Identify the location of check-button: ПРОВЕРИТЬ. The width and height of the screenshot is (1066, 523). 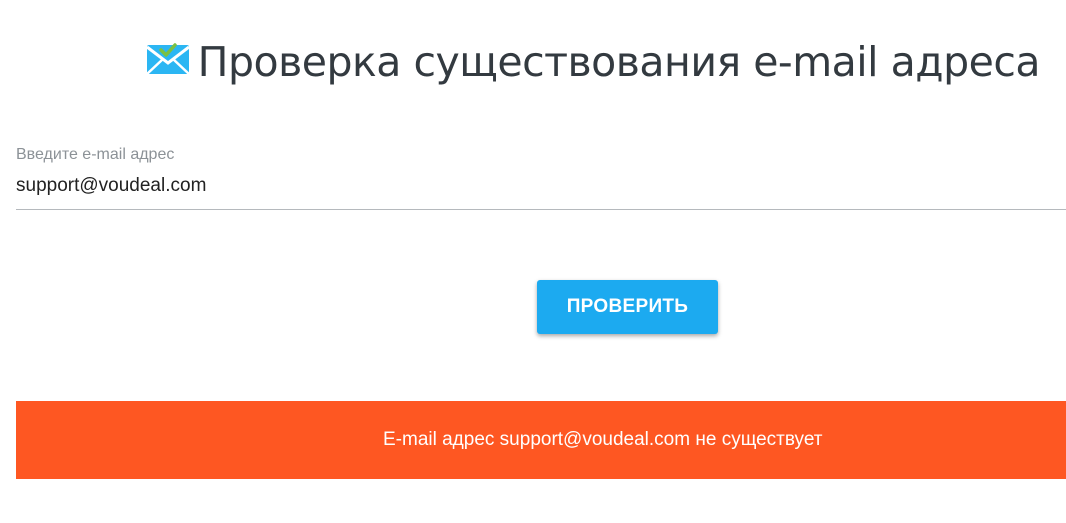
(627, 307).